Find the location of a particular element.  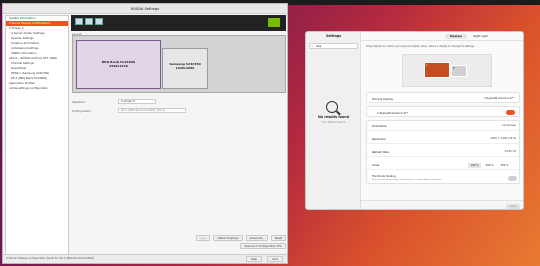

tab-night-light: Night Light is located at coordinates (480, 36).